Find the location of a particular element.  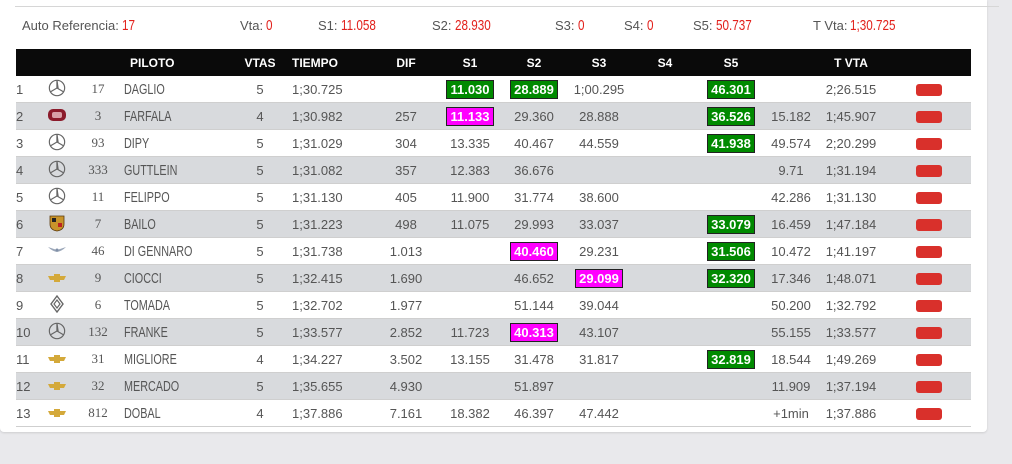

vta-label: Vta: is located at coordinates (252, 25).